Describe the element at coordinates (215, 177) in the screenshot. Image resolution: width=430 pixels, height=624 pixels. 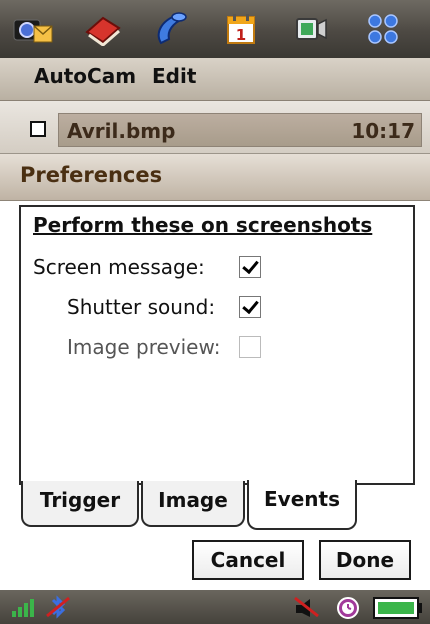
I see `preferences-title-bar: Preferences` at that location.